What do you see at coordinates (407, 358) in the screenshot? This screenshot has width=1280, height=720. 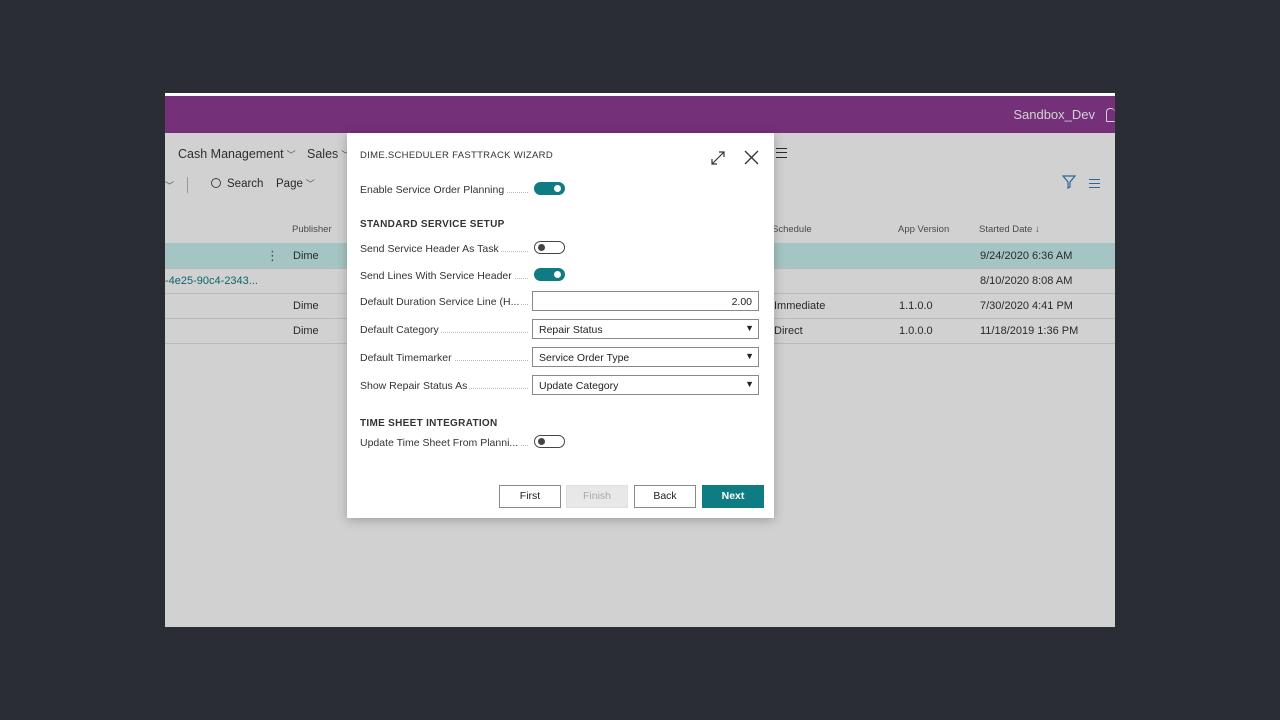 I see `field-label: Default Timemarker` at bounding box center [407, 358].